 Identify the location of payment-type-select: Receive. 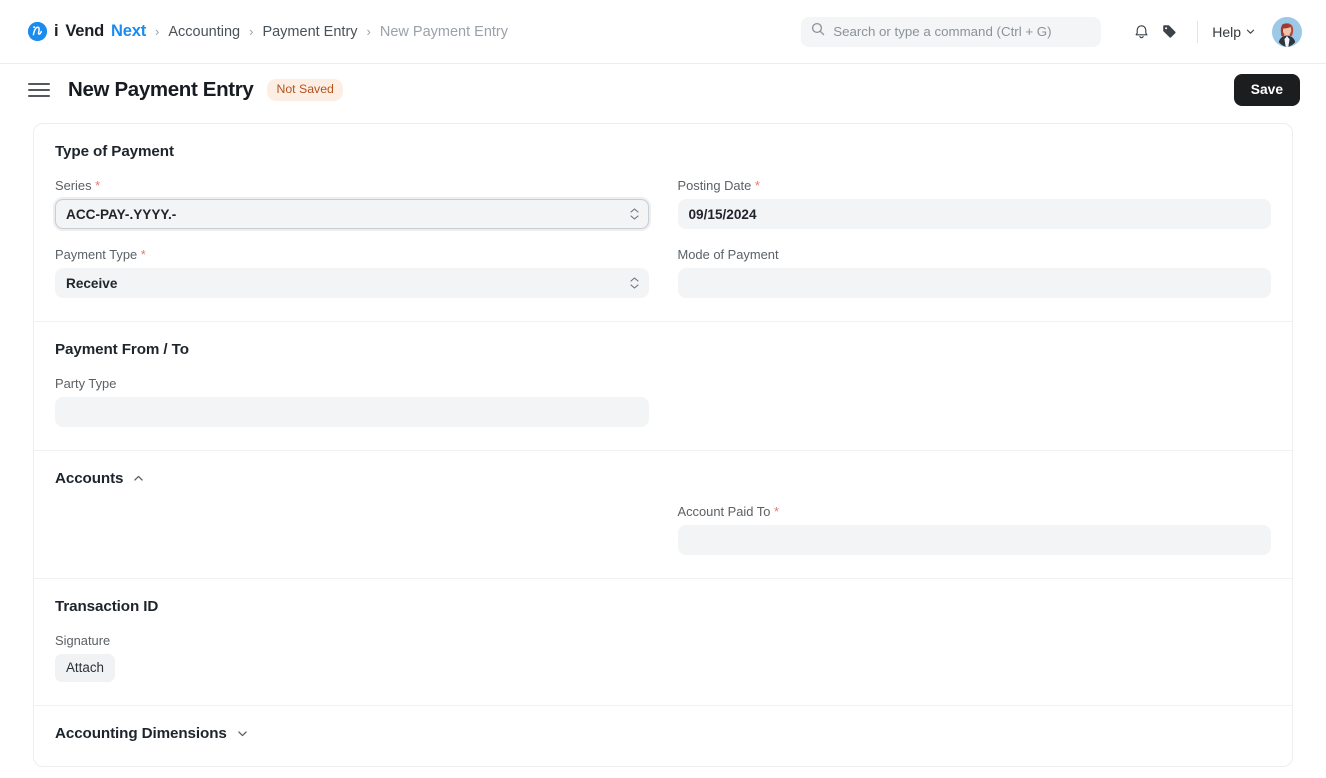
(352, 283).